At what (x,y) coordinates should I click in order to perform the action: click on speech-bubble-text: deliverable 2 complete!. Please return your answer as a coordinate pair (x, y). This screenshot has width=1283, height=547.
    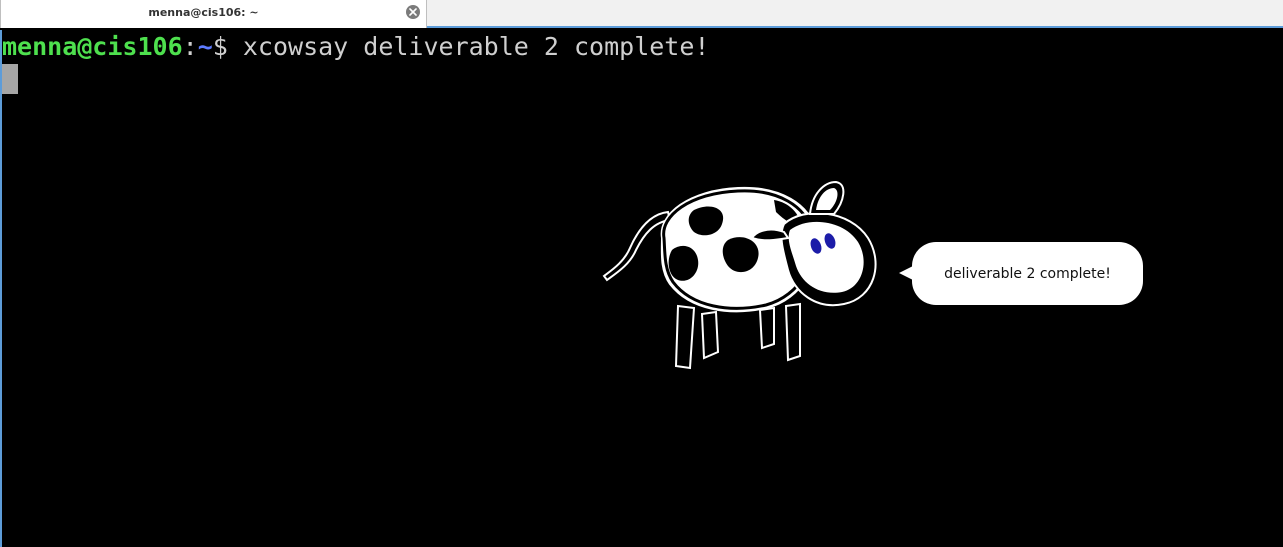
    Looking at the image, I should click on (1027, 273).